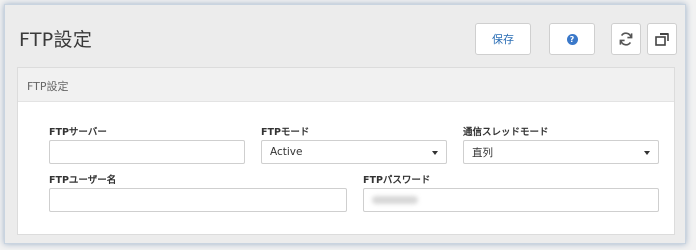 The height and width of the screenshot is (250, 696). I want to click on ftp-server-label: FTPサーバー, so click(78, 132).